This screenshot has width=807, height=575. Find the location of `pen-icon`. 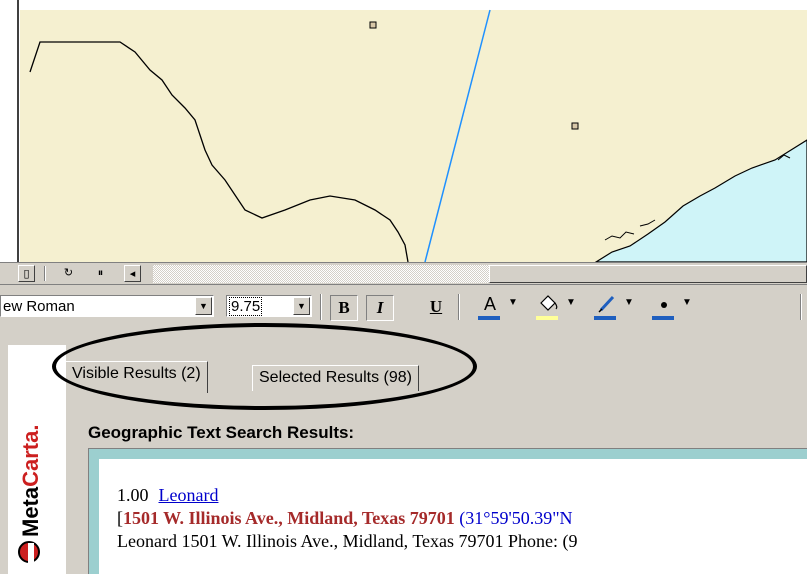

pen-icon is located at coordinates (606, 304).